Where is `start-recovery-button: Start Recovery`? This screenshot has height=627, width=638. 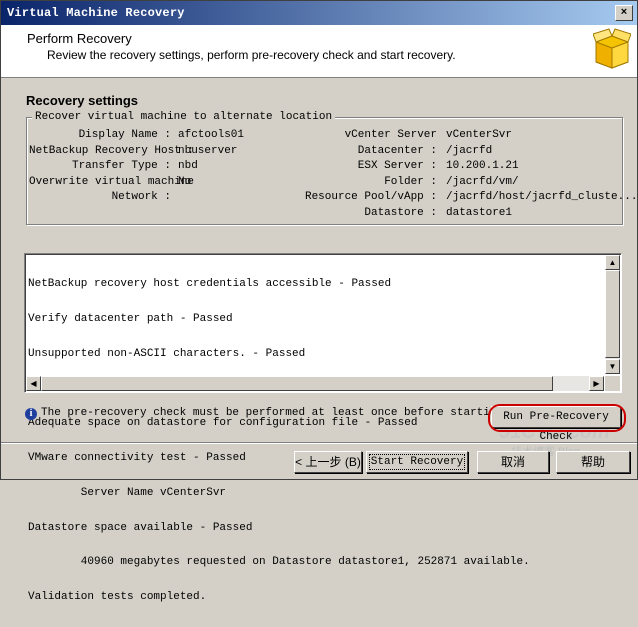 start-recovery-button: Start Recovery is located at coordinates (417, 462).